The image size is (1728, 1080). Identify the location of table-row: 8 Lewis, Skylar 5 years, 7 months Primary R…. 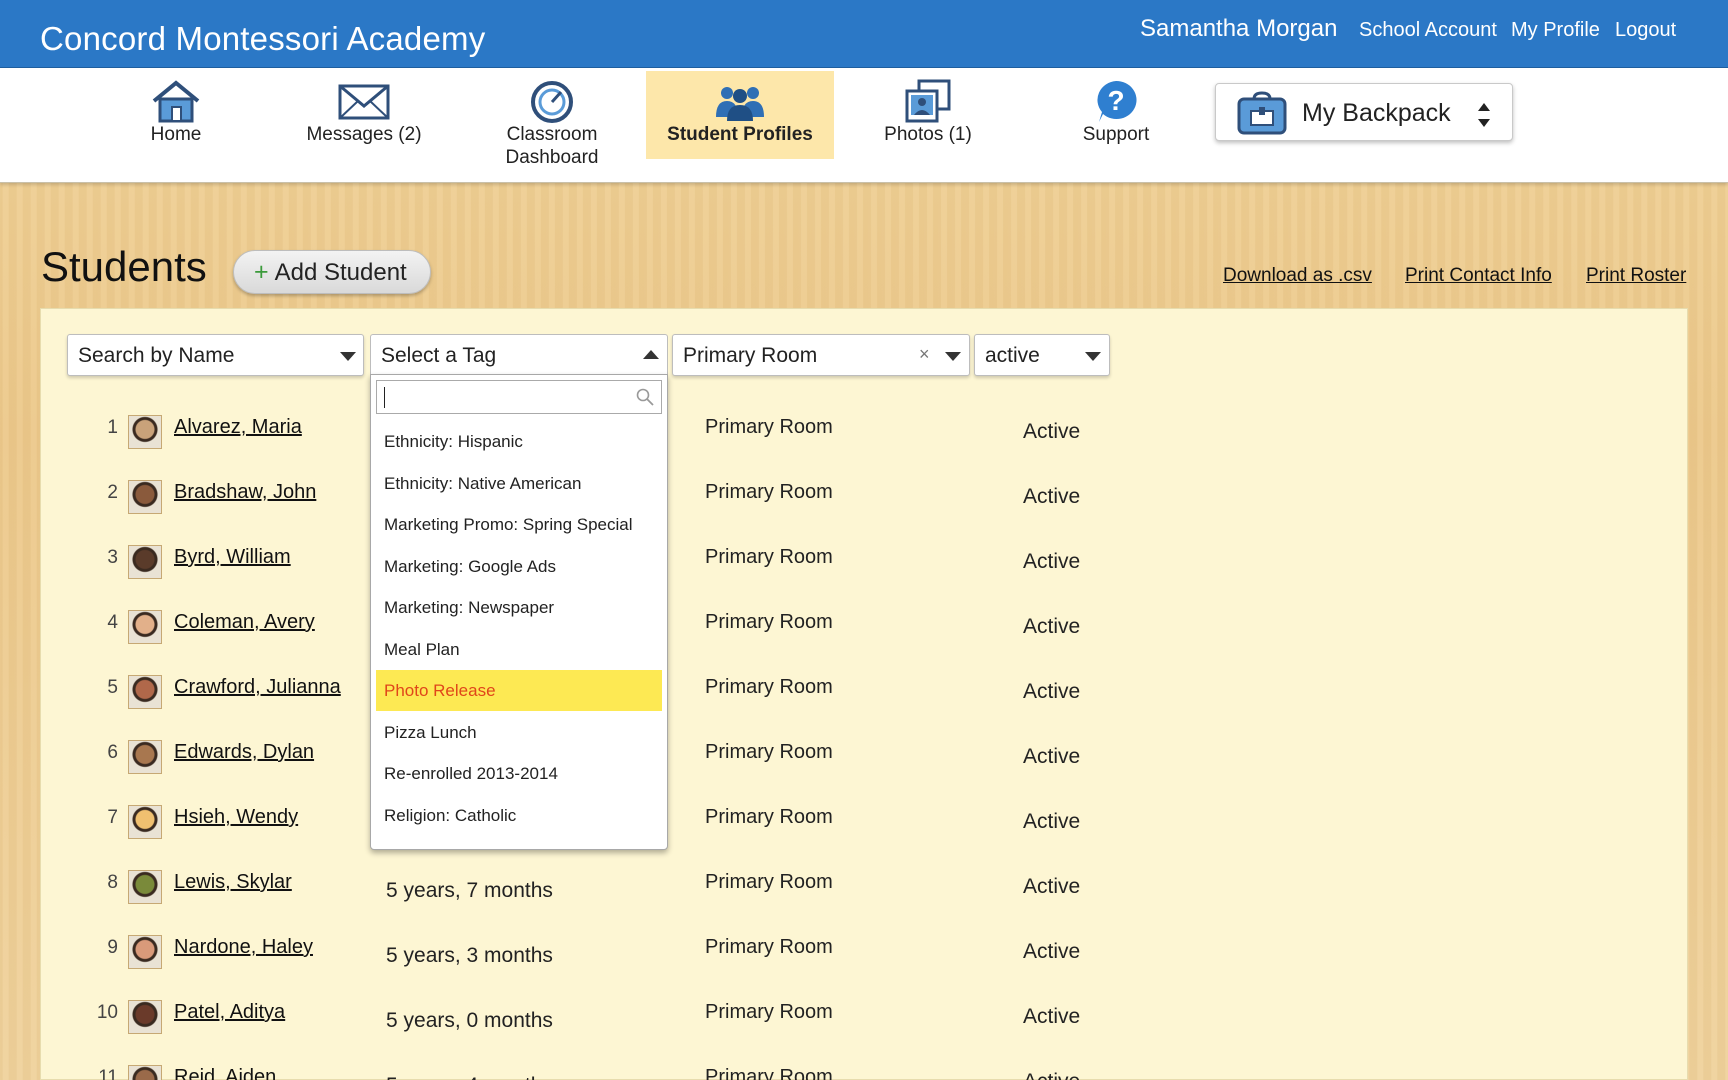
(864, 888).